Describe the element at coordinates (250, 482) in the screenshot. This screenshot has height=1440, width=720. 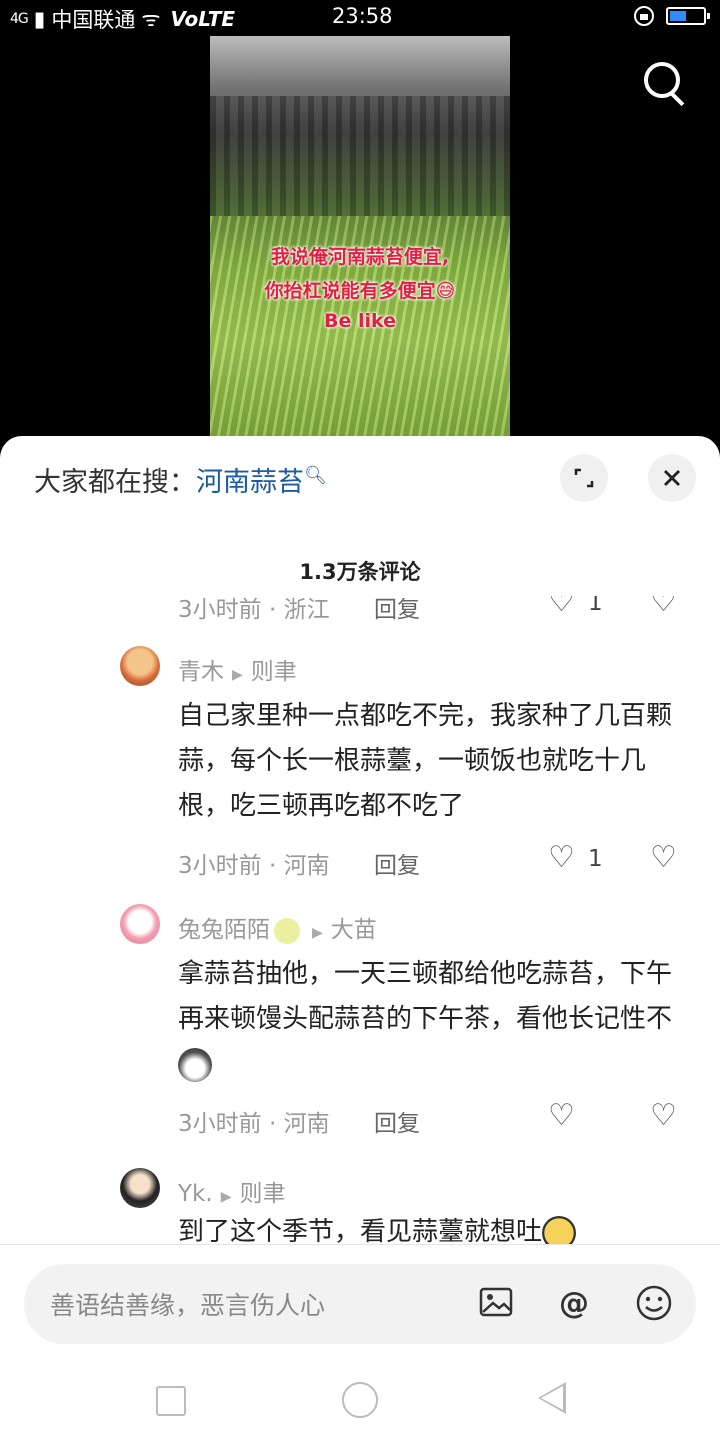
I see `hot-search-link: 河南蒜苔` at that location.